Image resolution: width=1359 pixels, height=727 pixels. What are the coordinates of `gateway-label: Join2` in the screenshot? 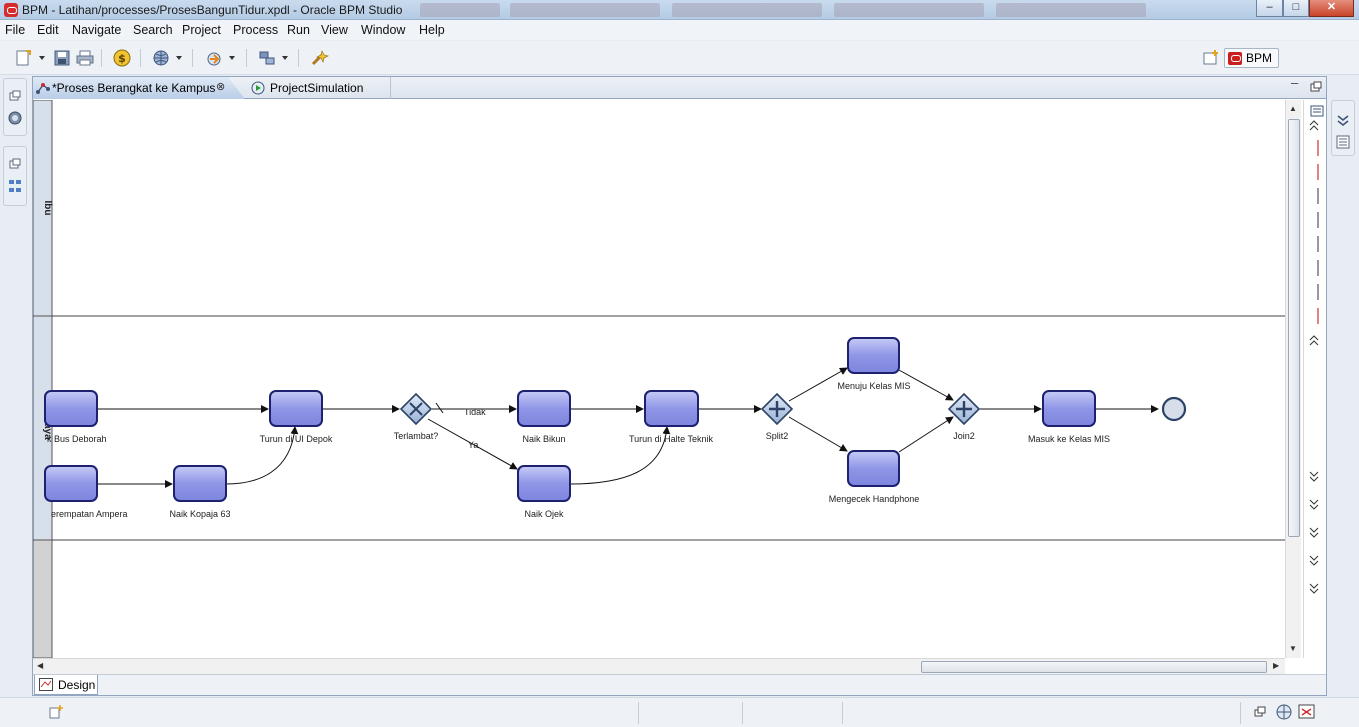 It's located at (964, 436).